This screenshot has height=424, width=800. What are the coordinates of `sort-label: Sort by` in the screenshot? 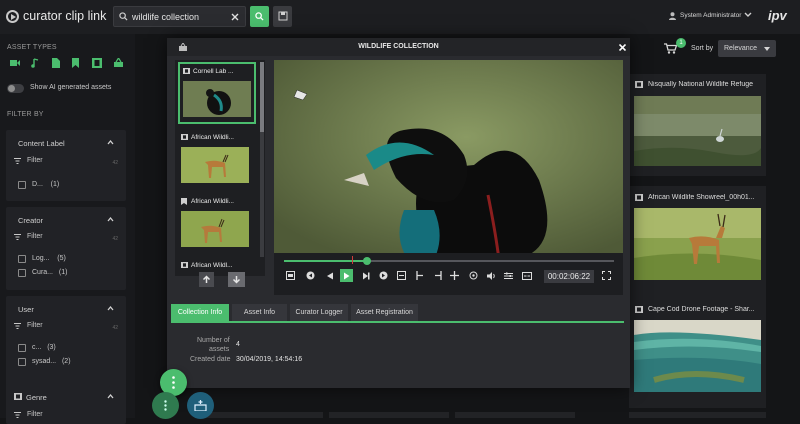 It's located at (702, 48).